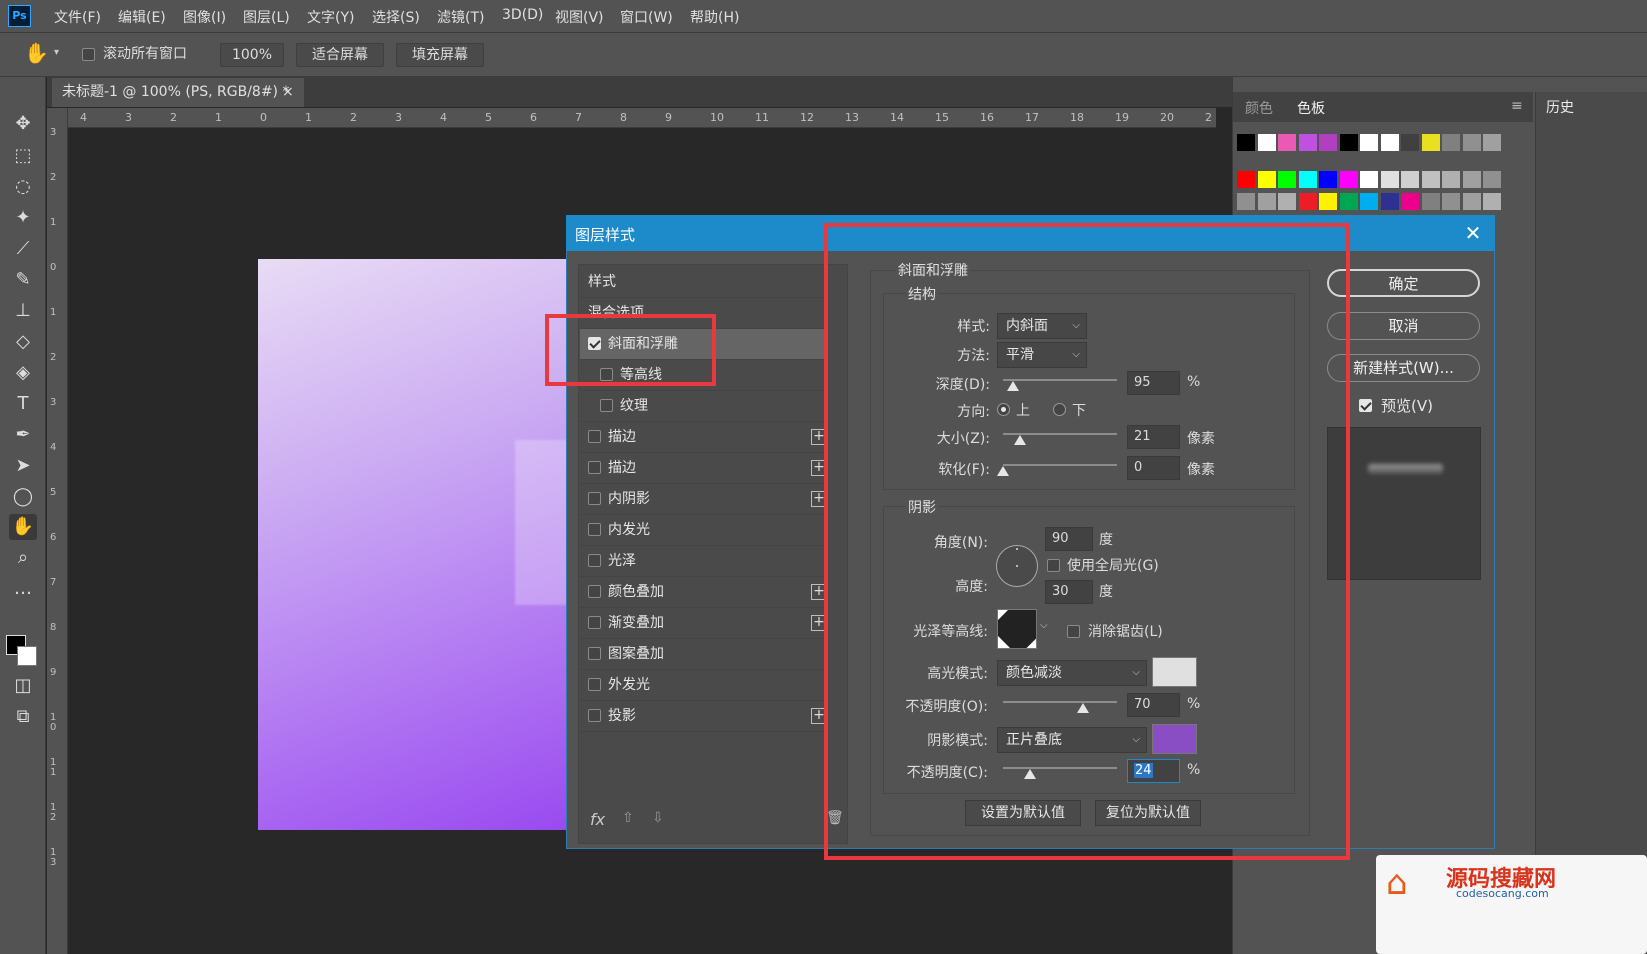  Describe the element at coordinates (27, 656) in the screenshot. I see `background-color-swatch` at that location.